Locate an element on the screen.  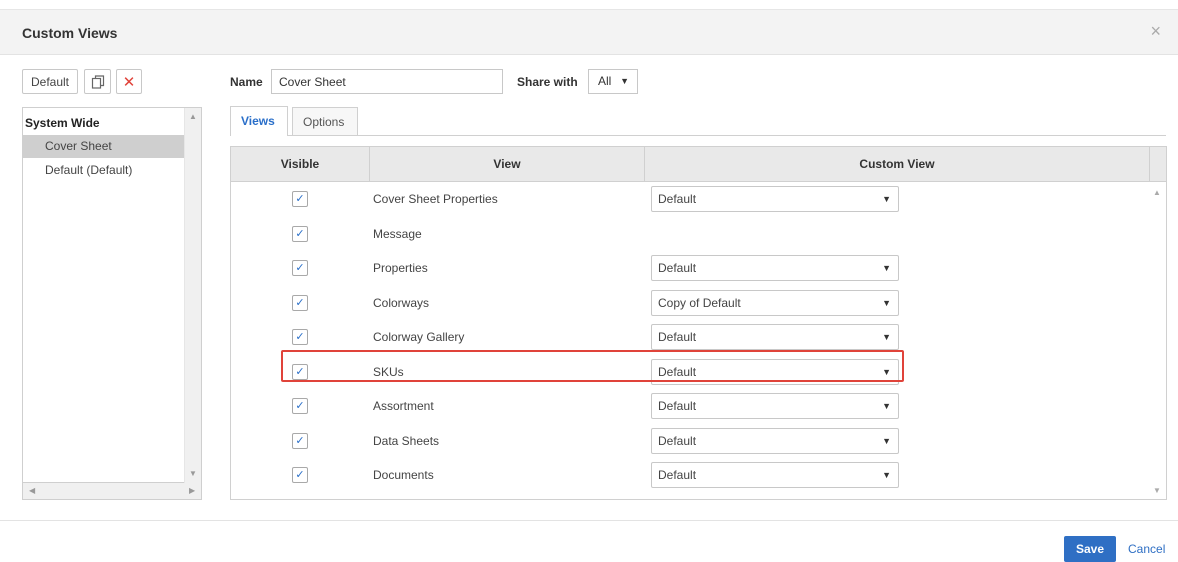
table-row: ✓ Data Sheets Default ▼ is located at coordinates (690, 441).